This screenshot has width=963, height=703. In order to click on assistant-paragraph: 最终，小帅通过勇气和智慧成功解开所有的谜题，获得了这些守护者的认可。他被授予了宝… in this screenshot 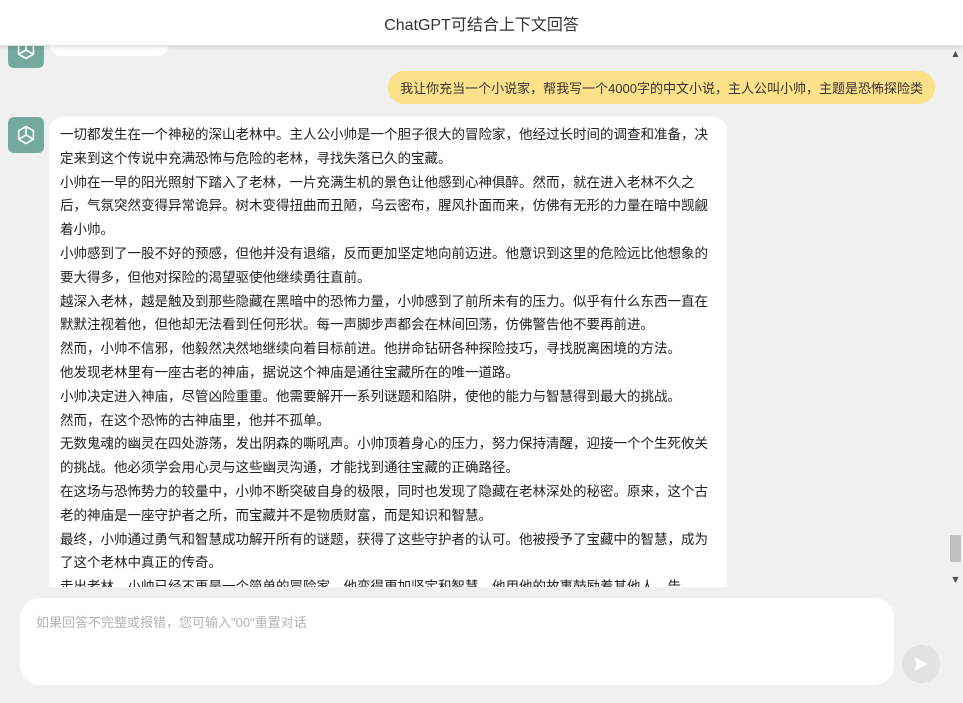, I will do `click(384, 551)`.